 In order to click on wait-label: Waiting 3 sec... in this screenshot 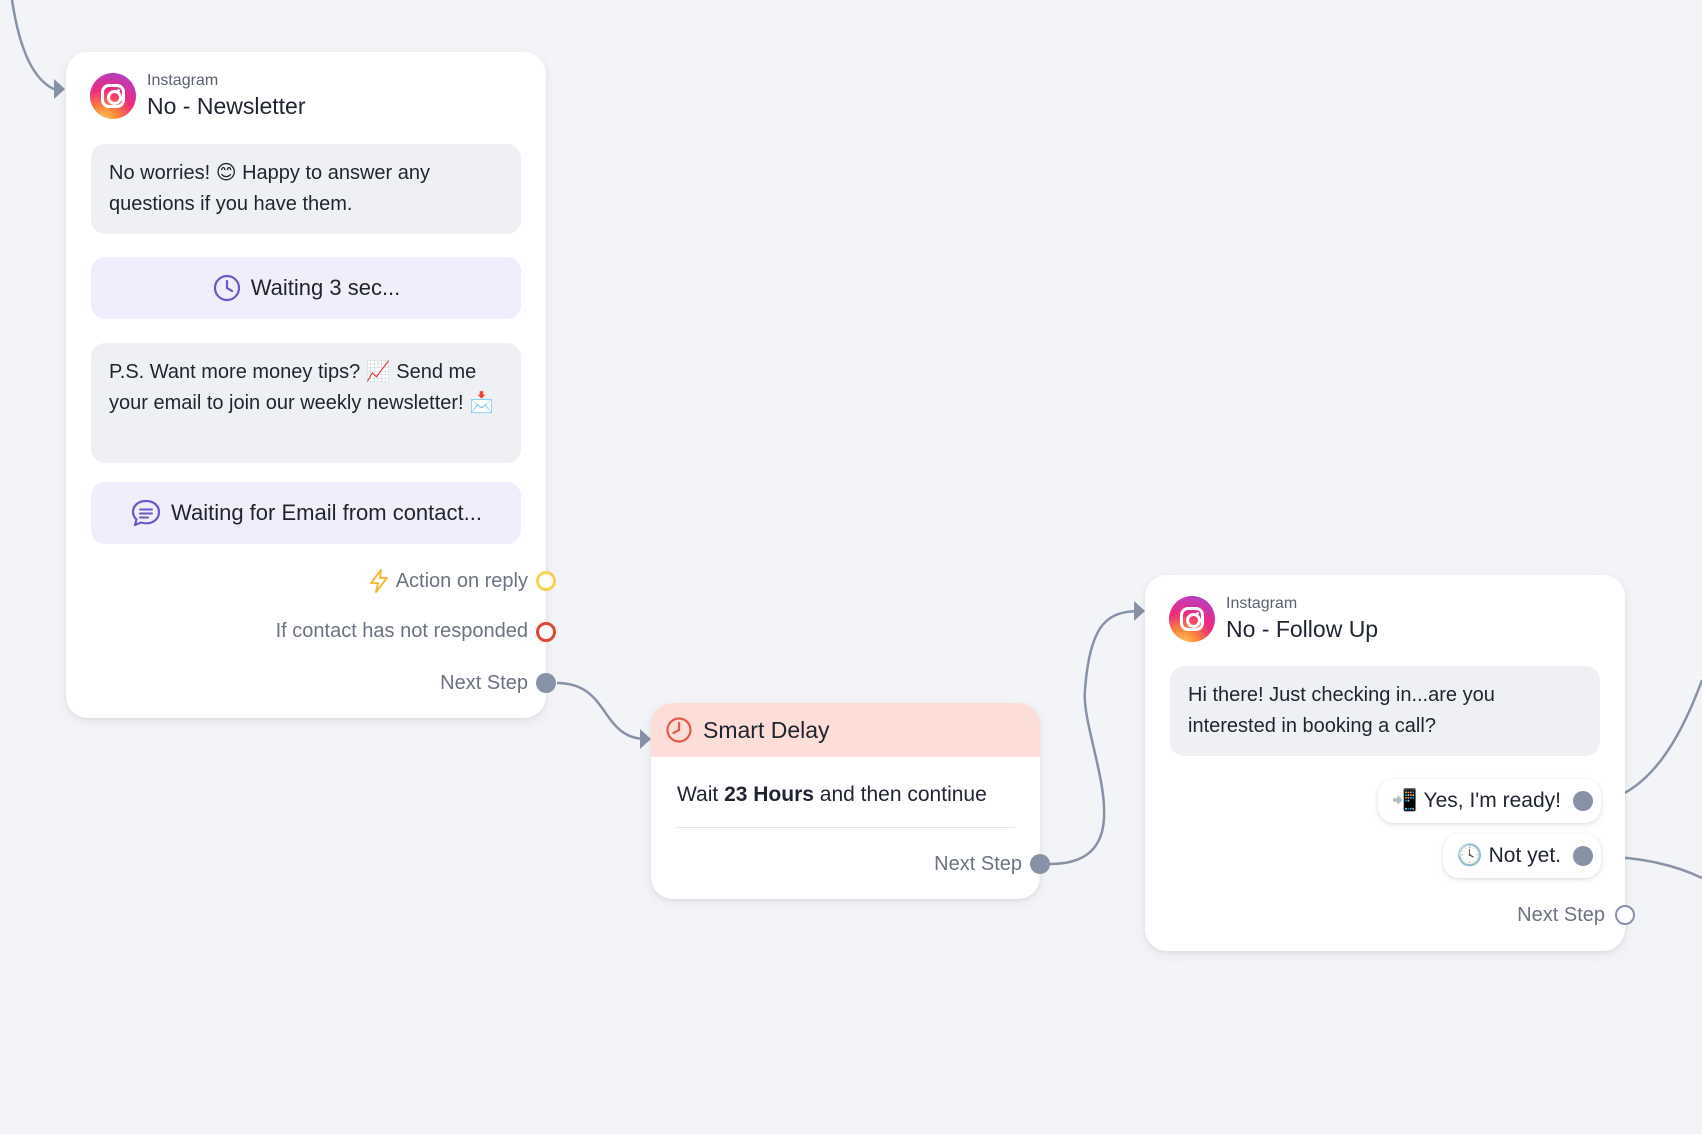, I will do `click(325, 287)`.